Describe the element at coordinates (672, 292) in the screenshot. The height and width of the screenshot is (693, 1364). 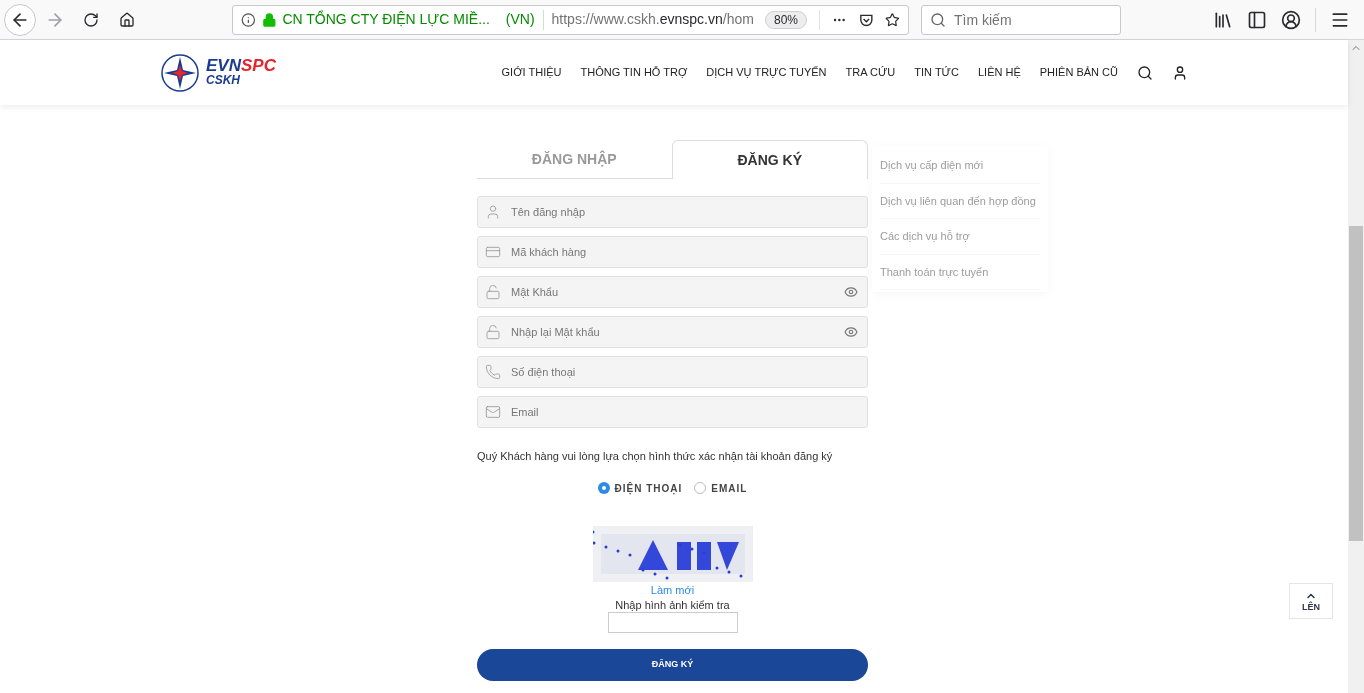
I see `input-field: Mật Khẩu` at that location.